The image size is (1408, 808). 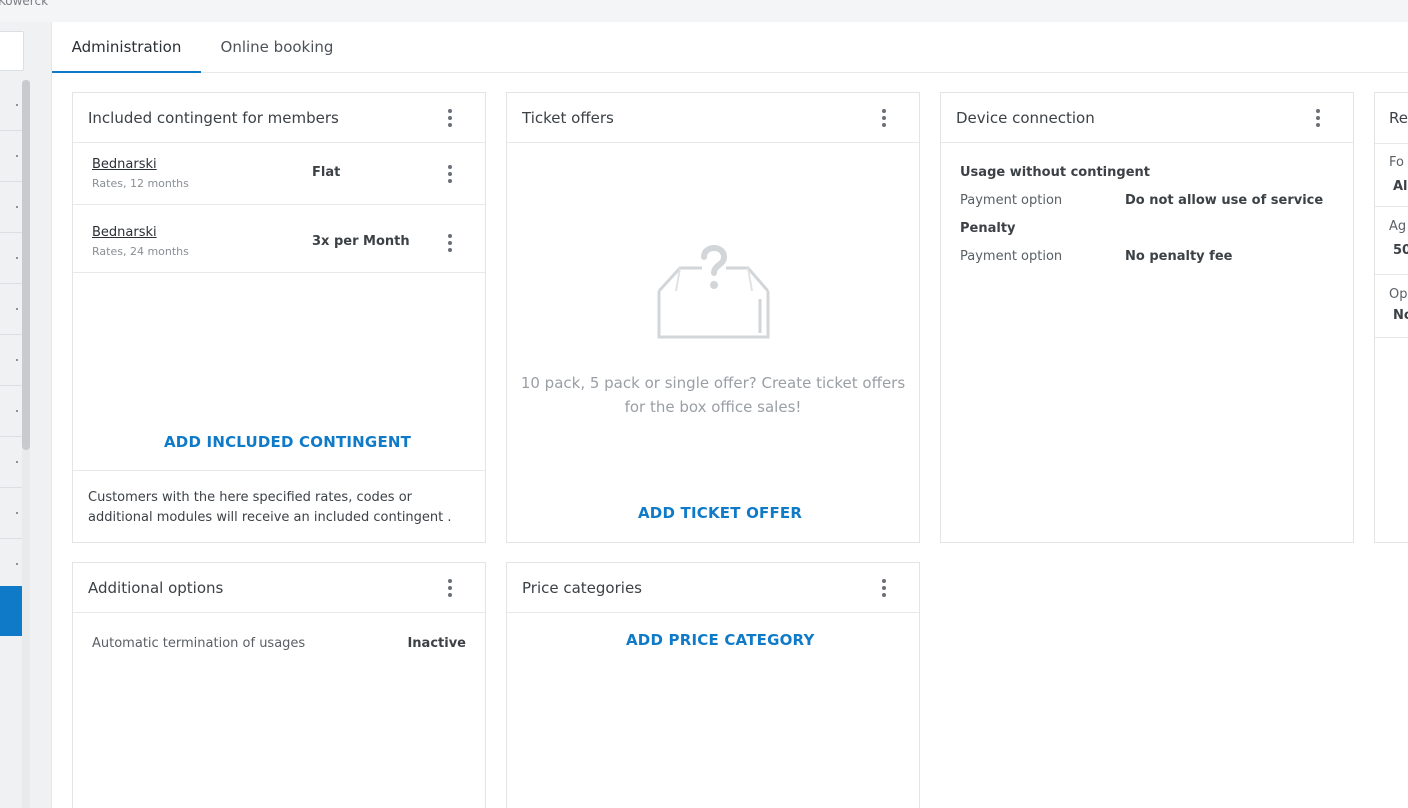 I want to click on empty-box-question-icon, so click(x=713, y=292).